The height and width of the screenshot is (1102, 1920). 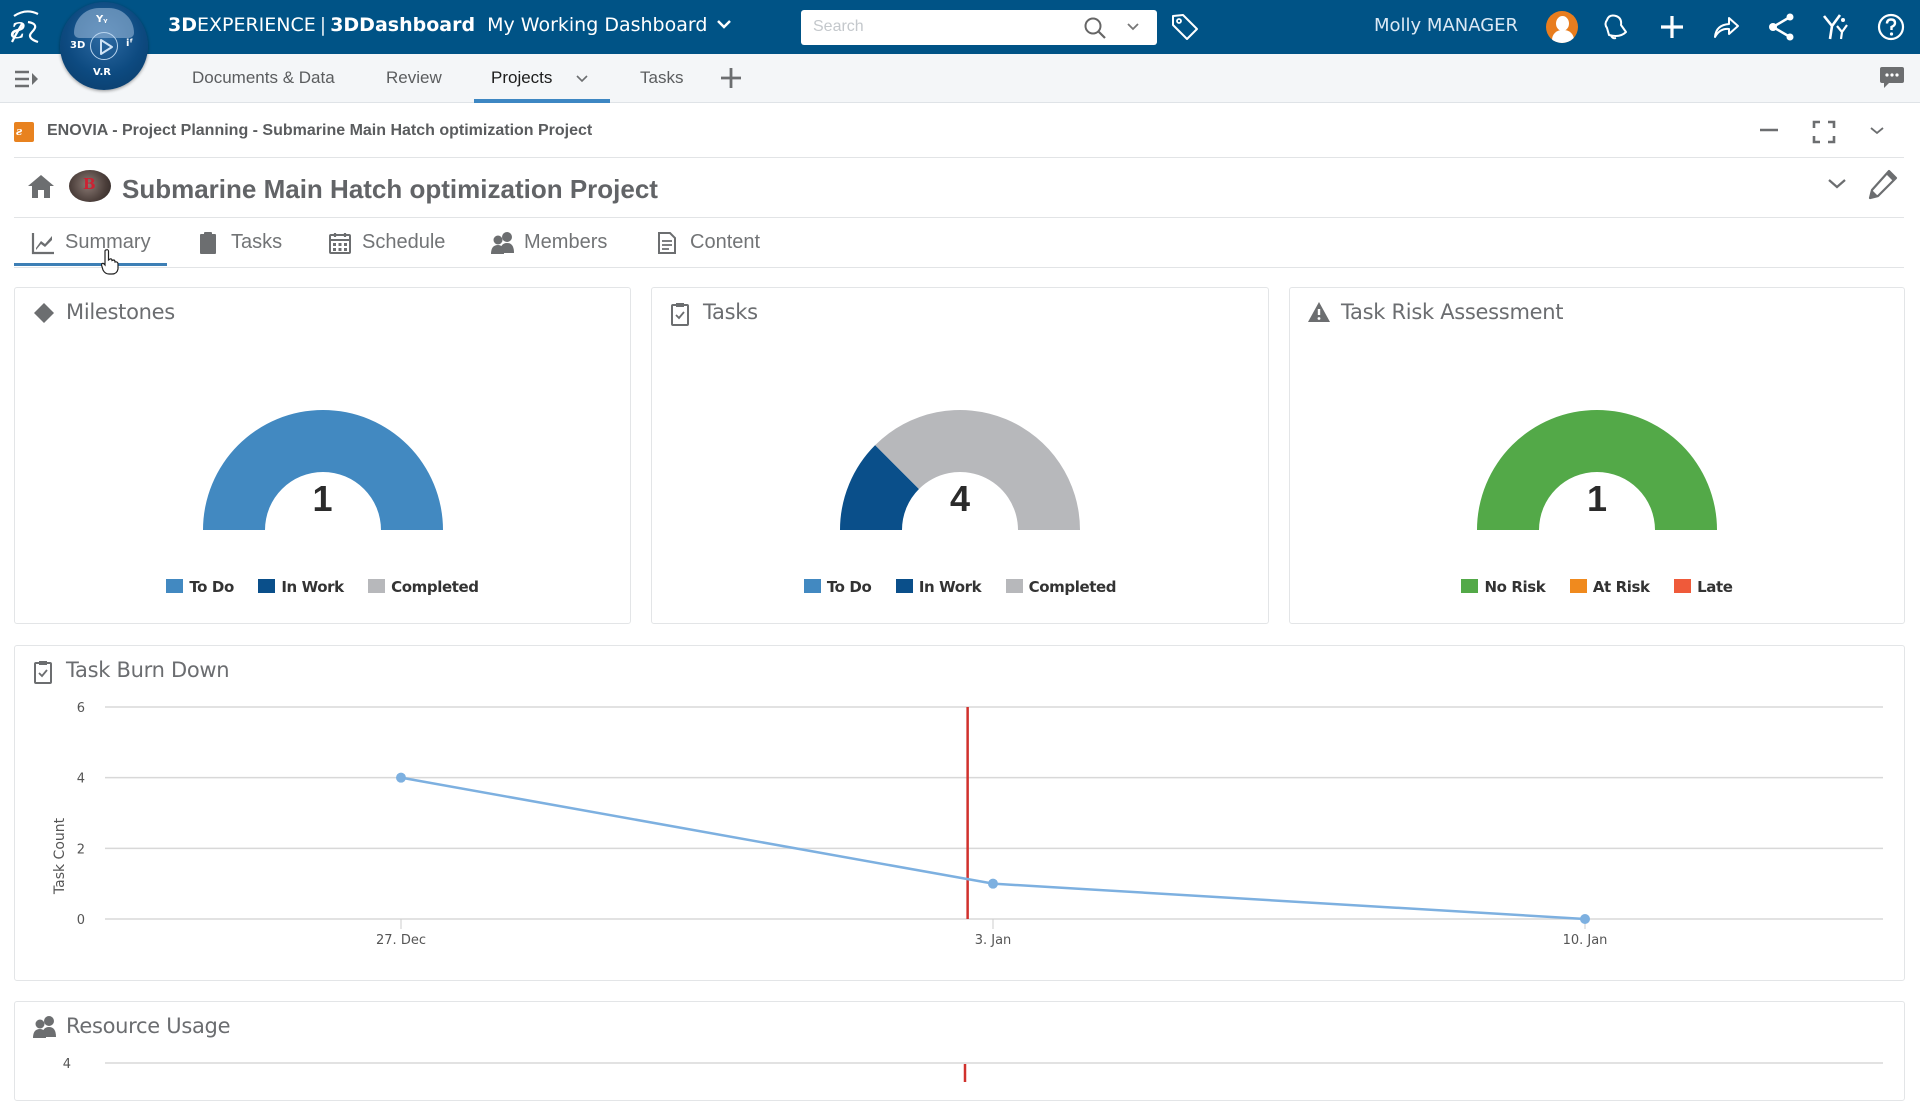 What do you see at coordinates (1562, 27) in the screenshot?
I see `user-avatar` at bounding box center [1562, 27].